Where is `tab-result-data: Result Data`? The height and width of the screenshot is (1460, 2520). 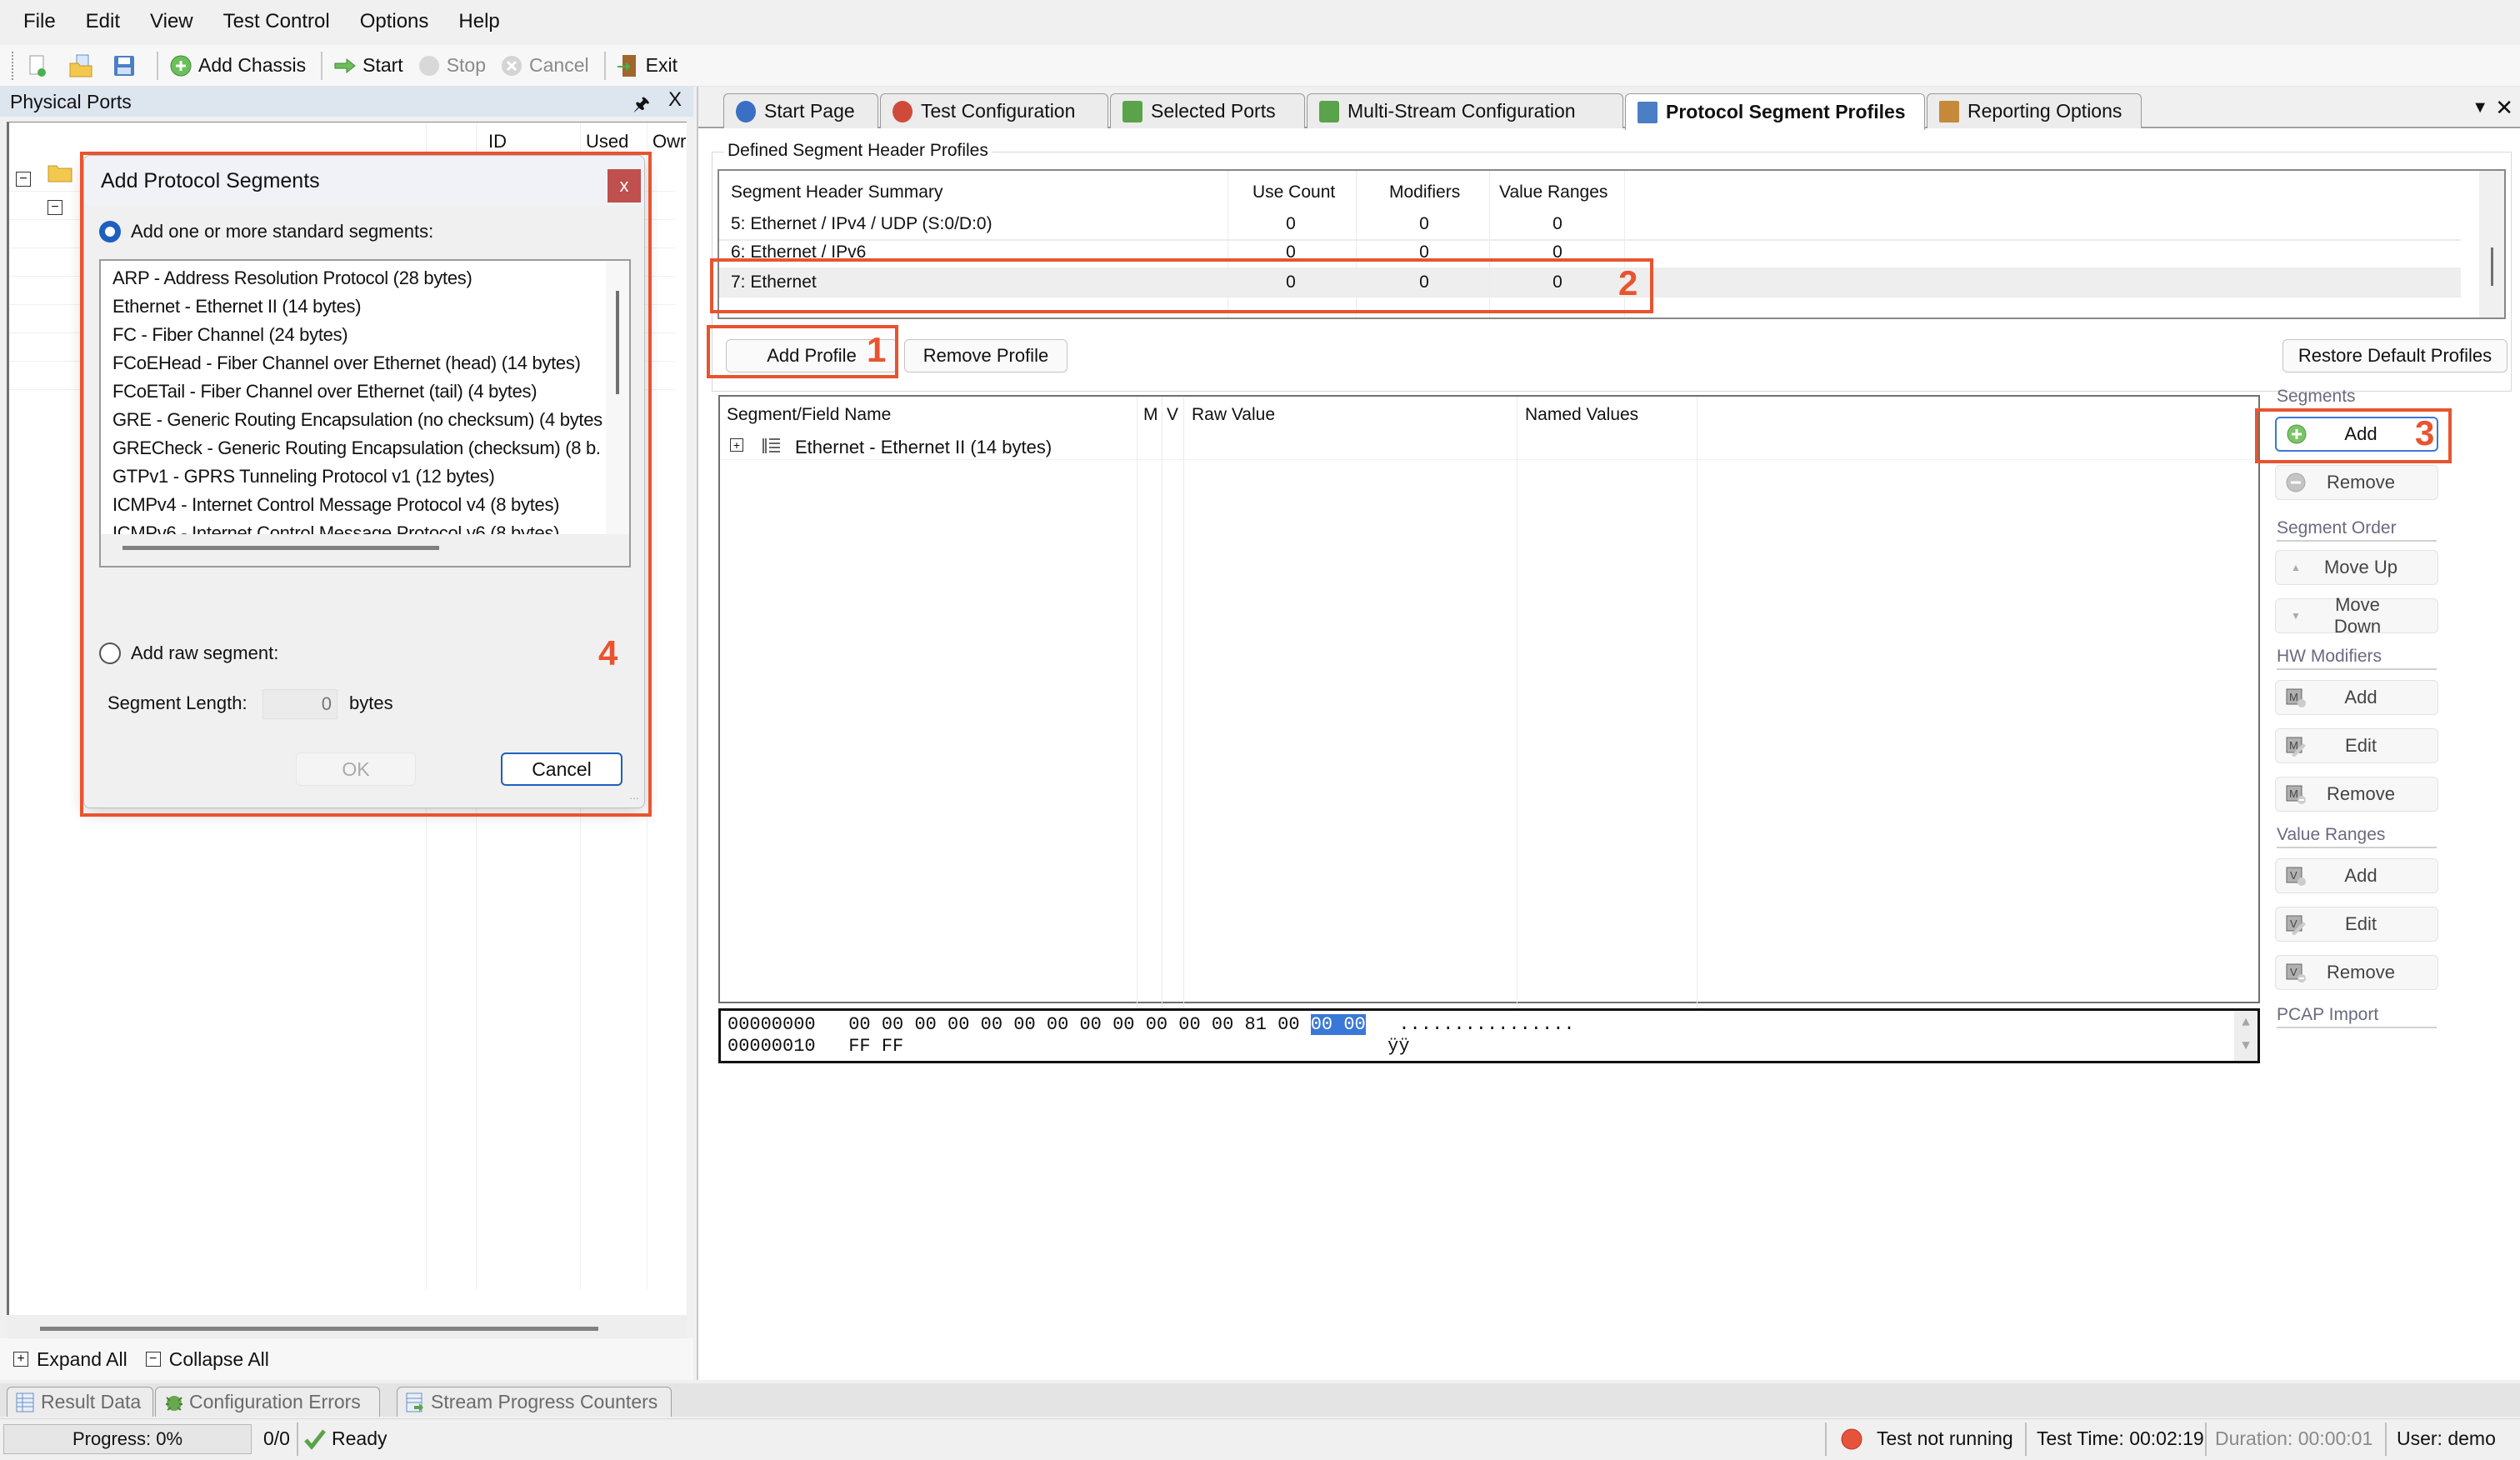 tab-result-data: Result Data is located at coordinates (80, 1402).